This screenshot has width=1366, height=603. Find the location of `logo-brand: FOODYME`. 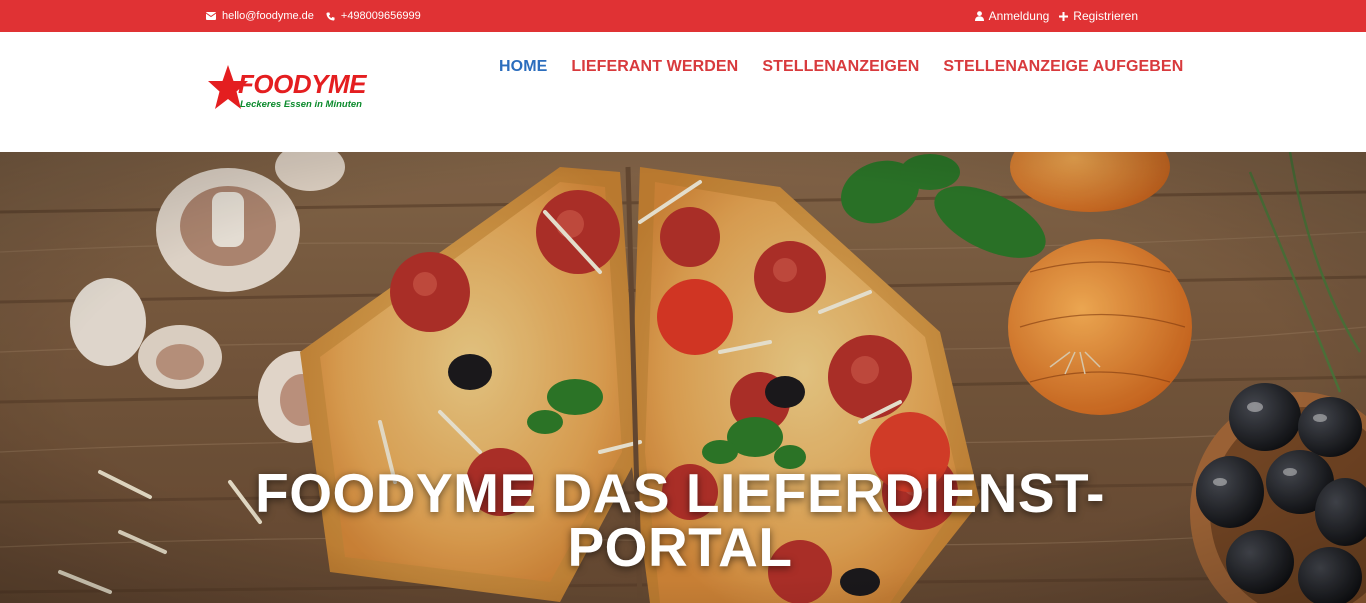

logo-brand: FOODYME is located at coordinates (302, 84).